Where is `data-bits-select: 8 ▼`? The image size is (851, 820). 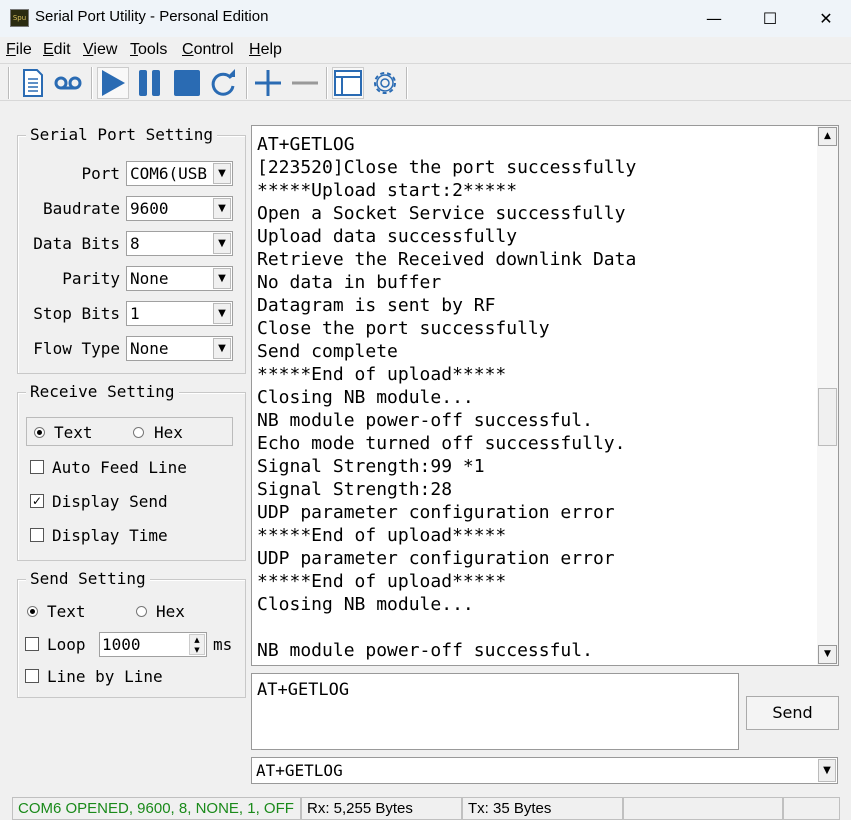 data-bits-select: 8 ▼ is located at coordinates (179, 243).